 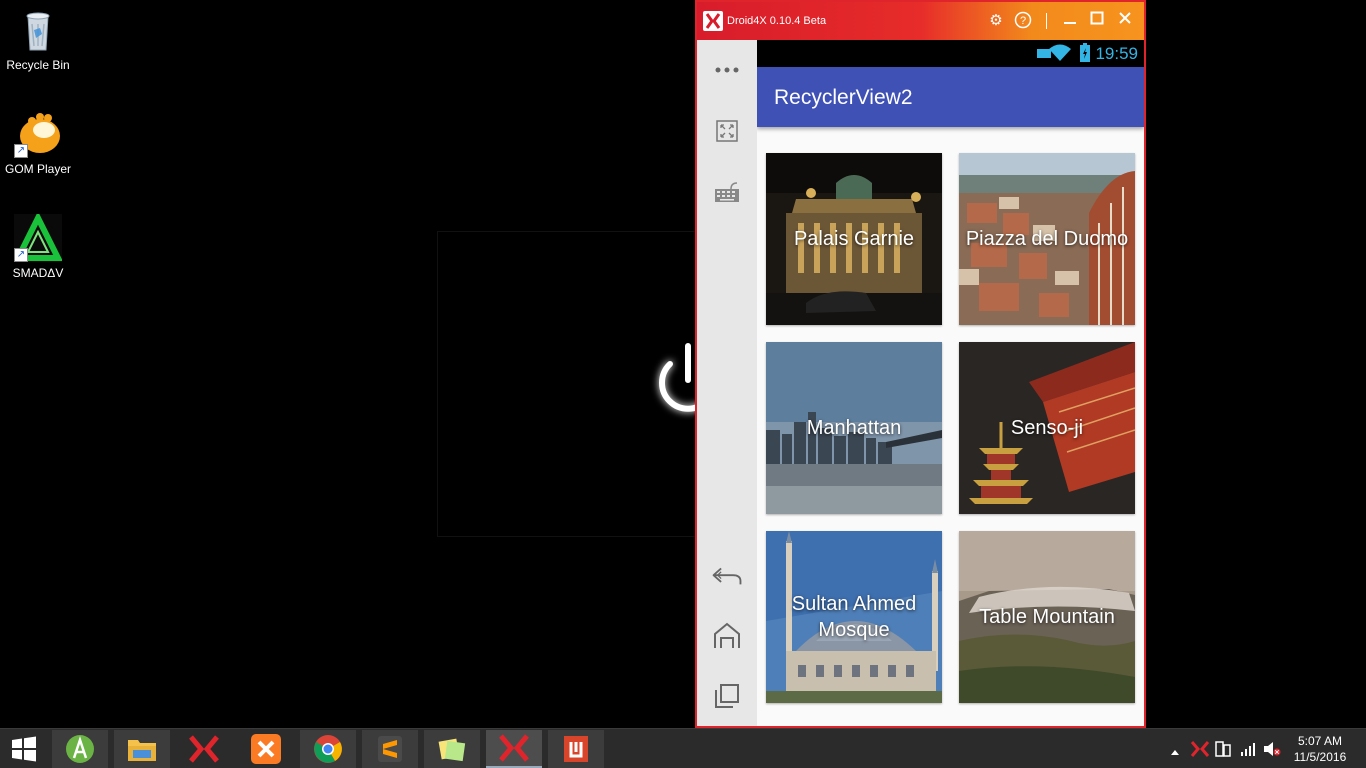 I want to click on tray-droid4x-icon, so click(x=1200, y=751).